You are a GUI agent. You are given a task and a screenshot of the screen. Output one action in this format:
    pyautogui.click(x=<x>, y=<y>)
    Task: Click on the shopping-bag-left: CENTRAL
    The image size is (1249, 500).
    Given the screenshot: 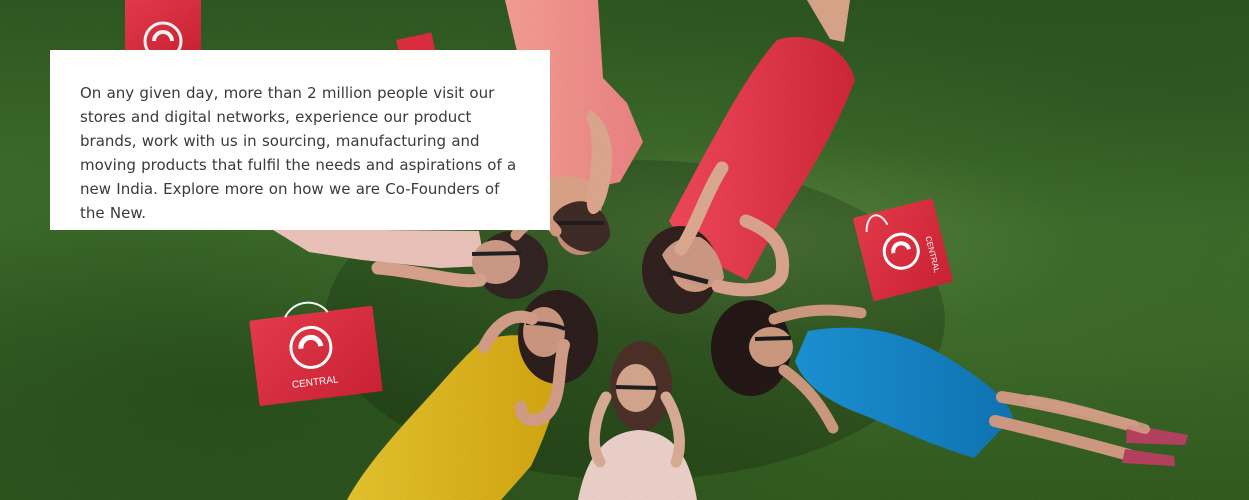 What is the action you would take?
    pyautogui.click(x=316, y=353)
    